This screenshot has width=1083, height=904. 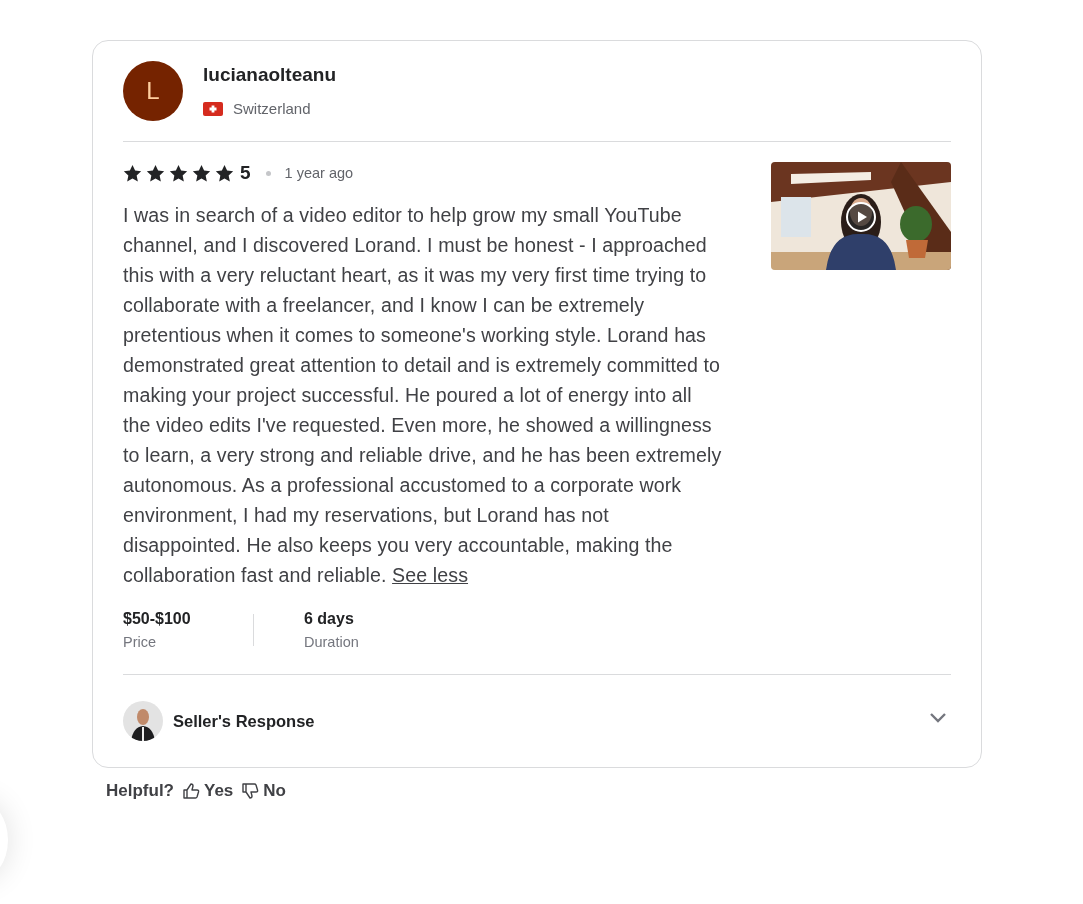 What do you see at coordinates (332, 642) in the screenshot?
I see `detail-label: Duration` at bounding box center [332, 642].